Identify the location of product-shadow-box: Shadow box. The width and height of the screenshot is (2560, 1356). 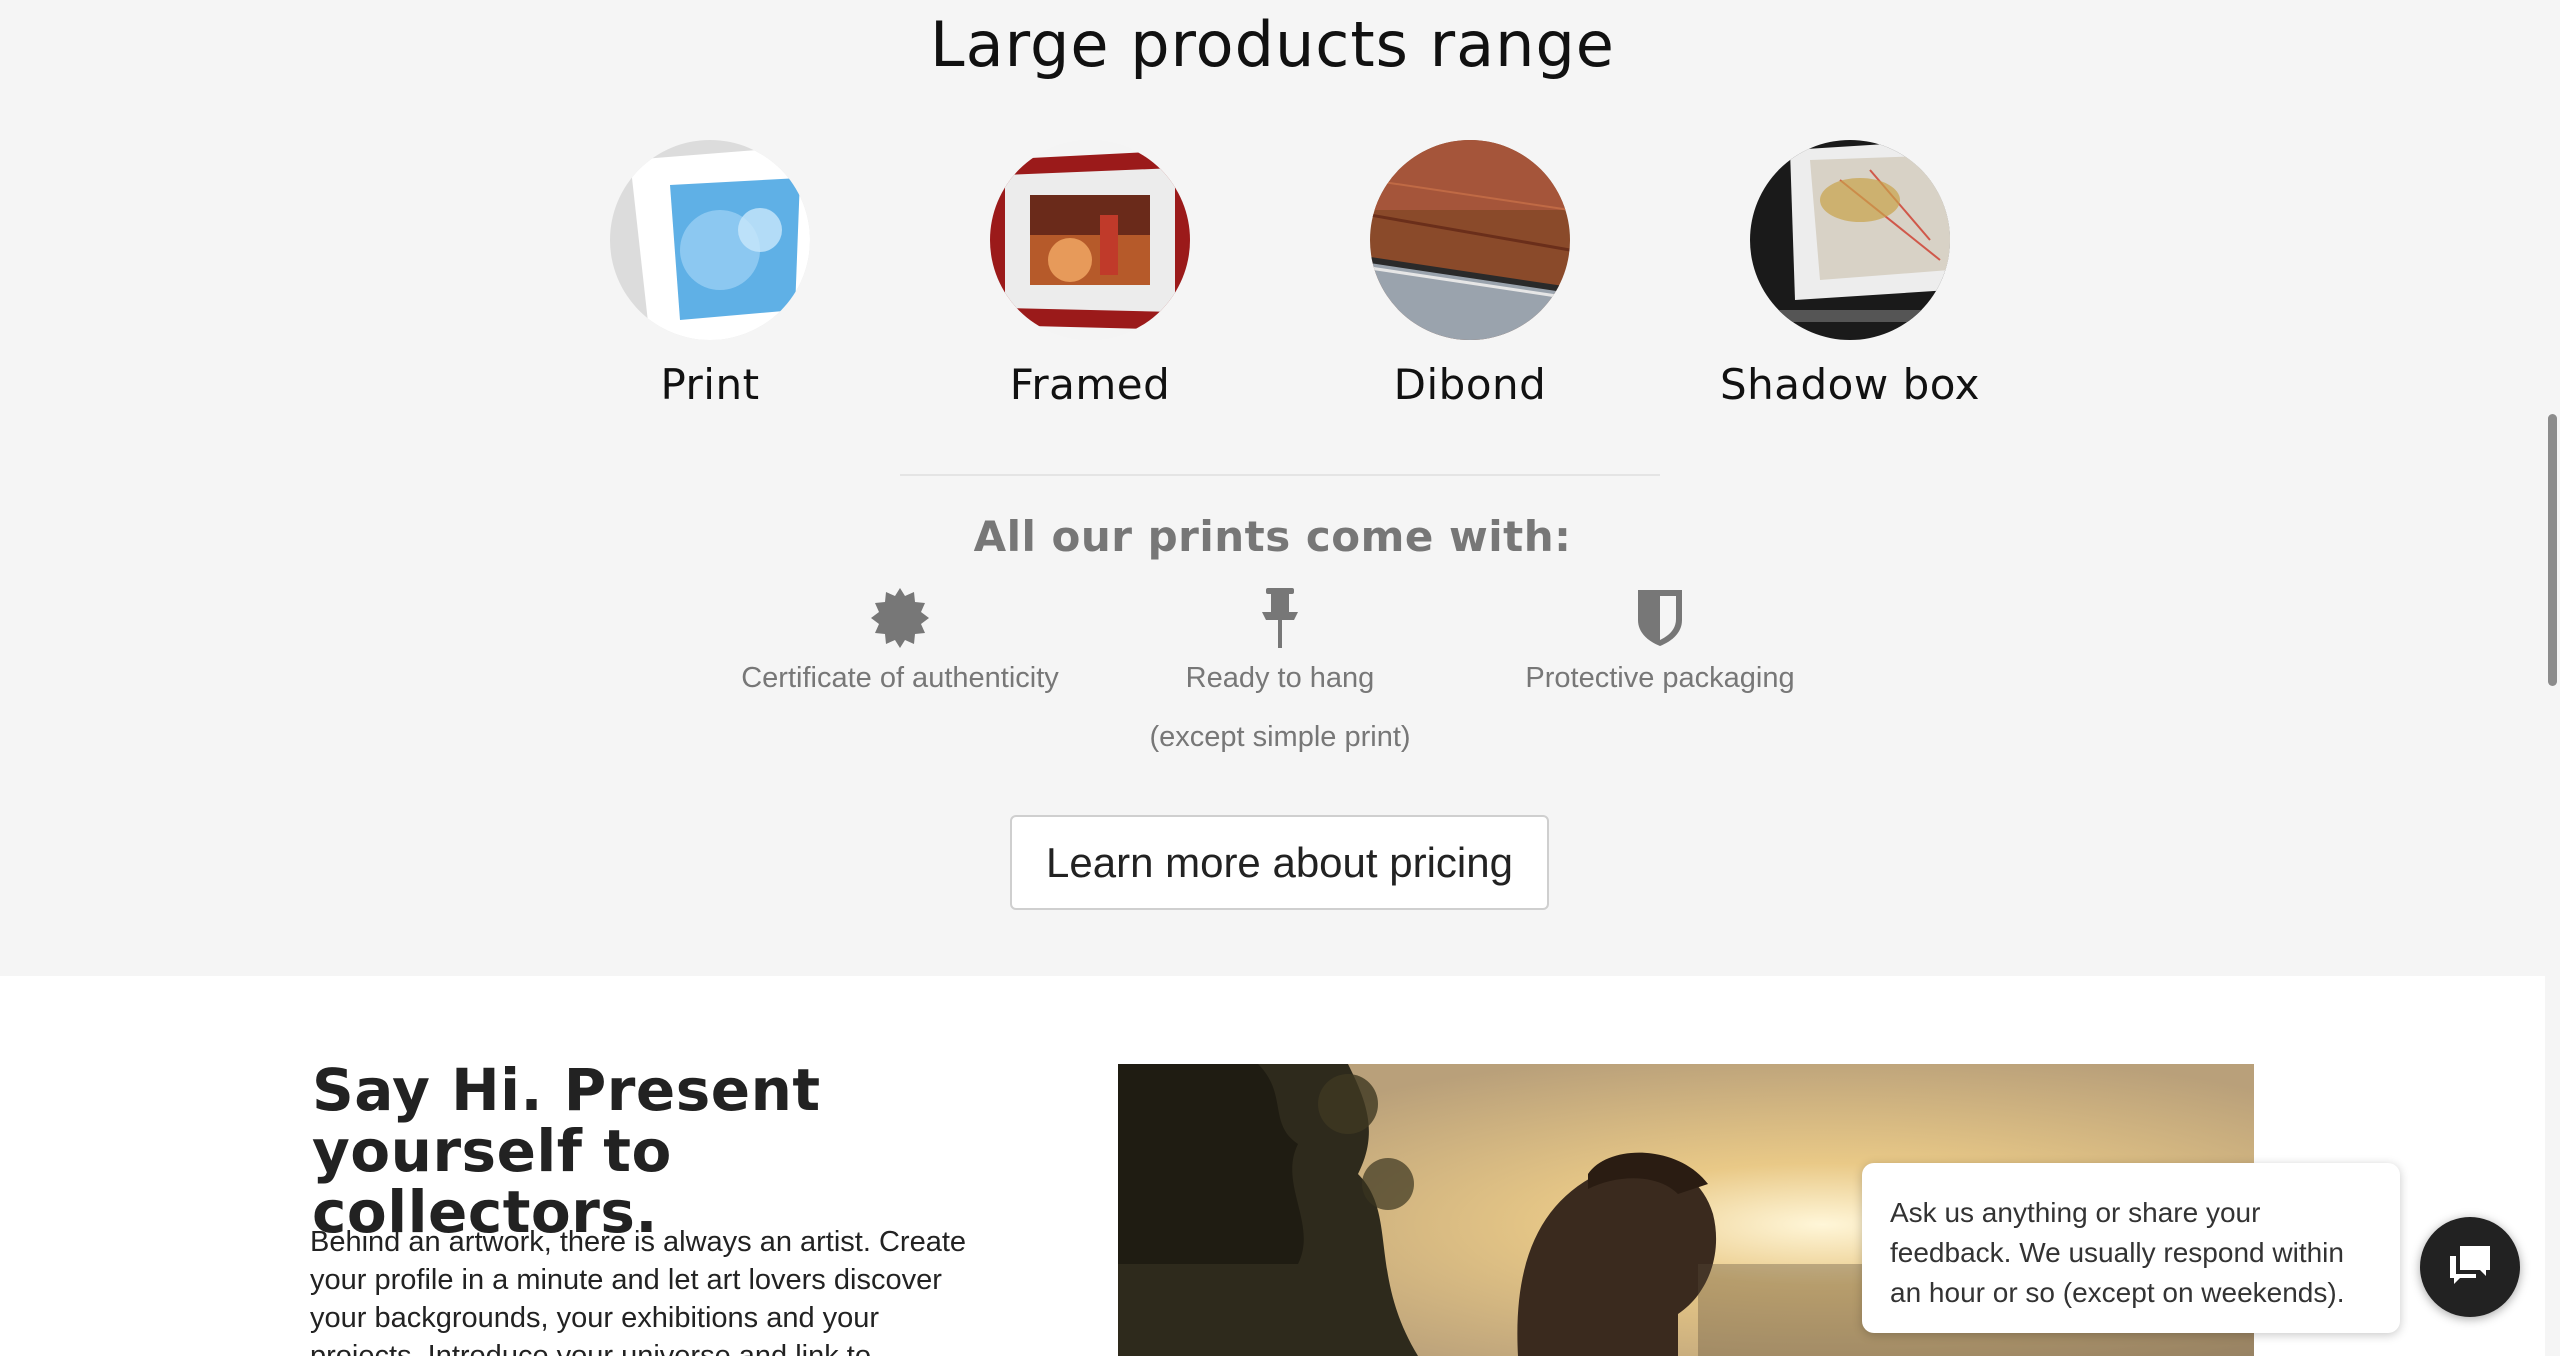
(1850, 274).